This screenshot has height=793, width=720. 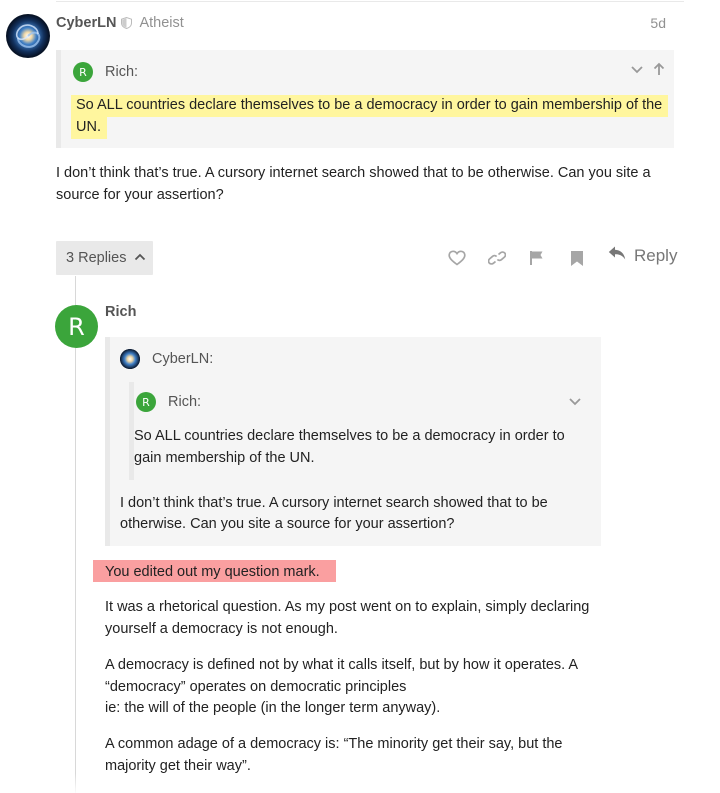 What do you see at coordinates (457, 258) in the screenshot?
I see `heart-icon` at bounding box center [457, 258].